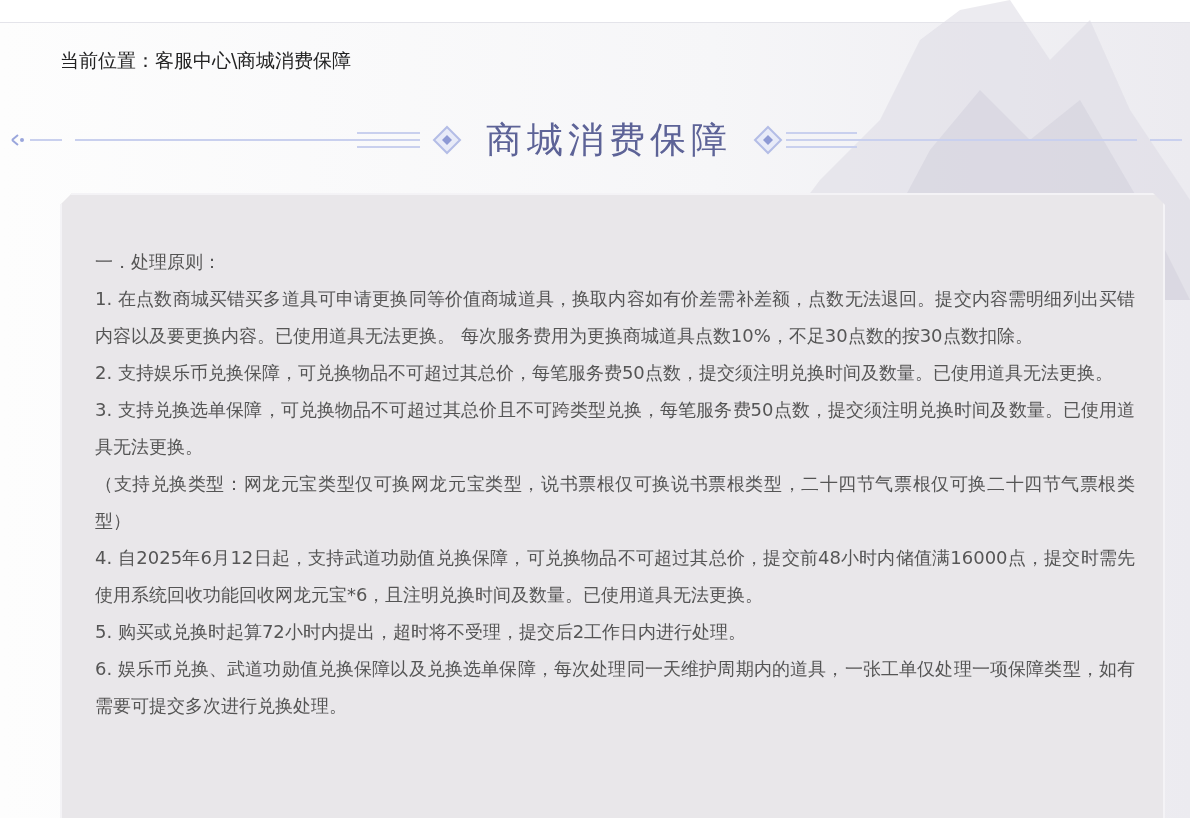 The height and width of the screenshot is (818, 1190). Describe the element at coordinates (421, 632) in the screenshot. I see `rule-paragraph: 5. 购买或兑换时起算72小时内提出，超时将不受理，提交后2工作日内进行处理。` at that location.